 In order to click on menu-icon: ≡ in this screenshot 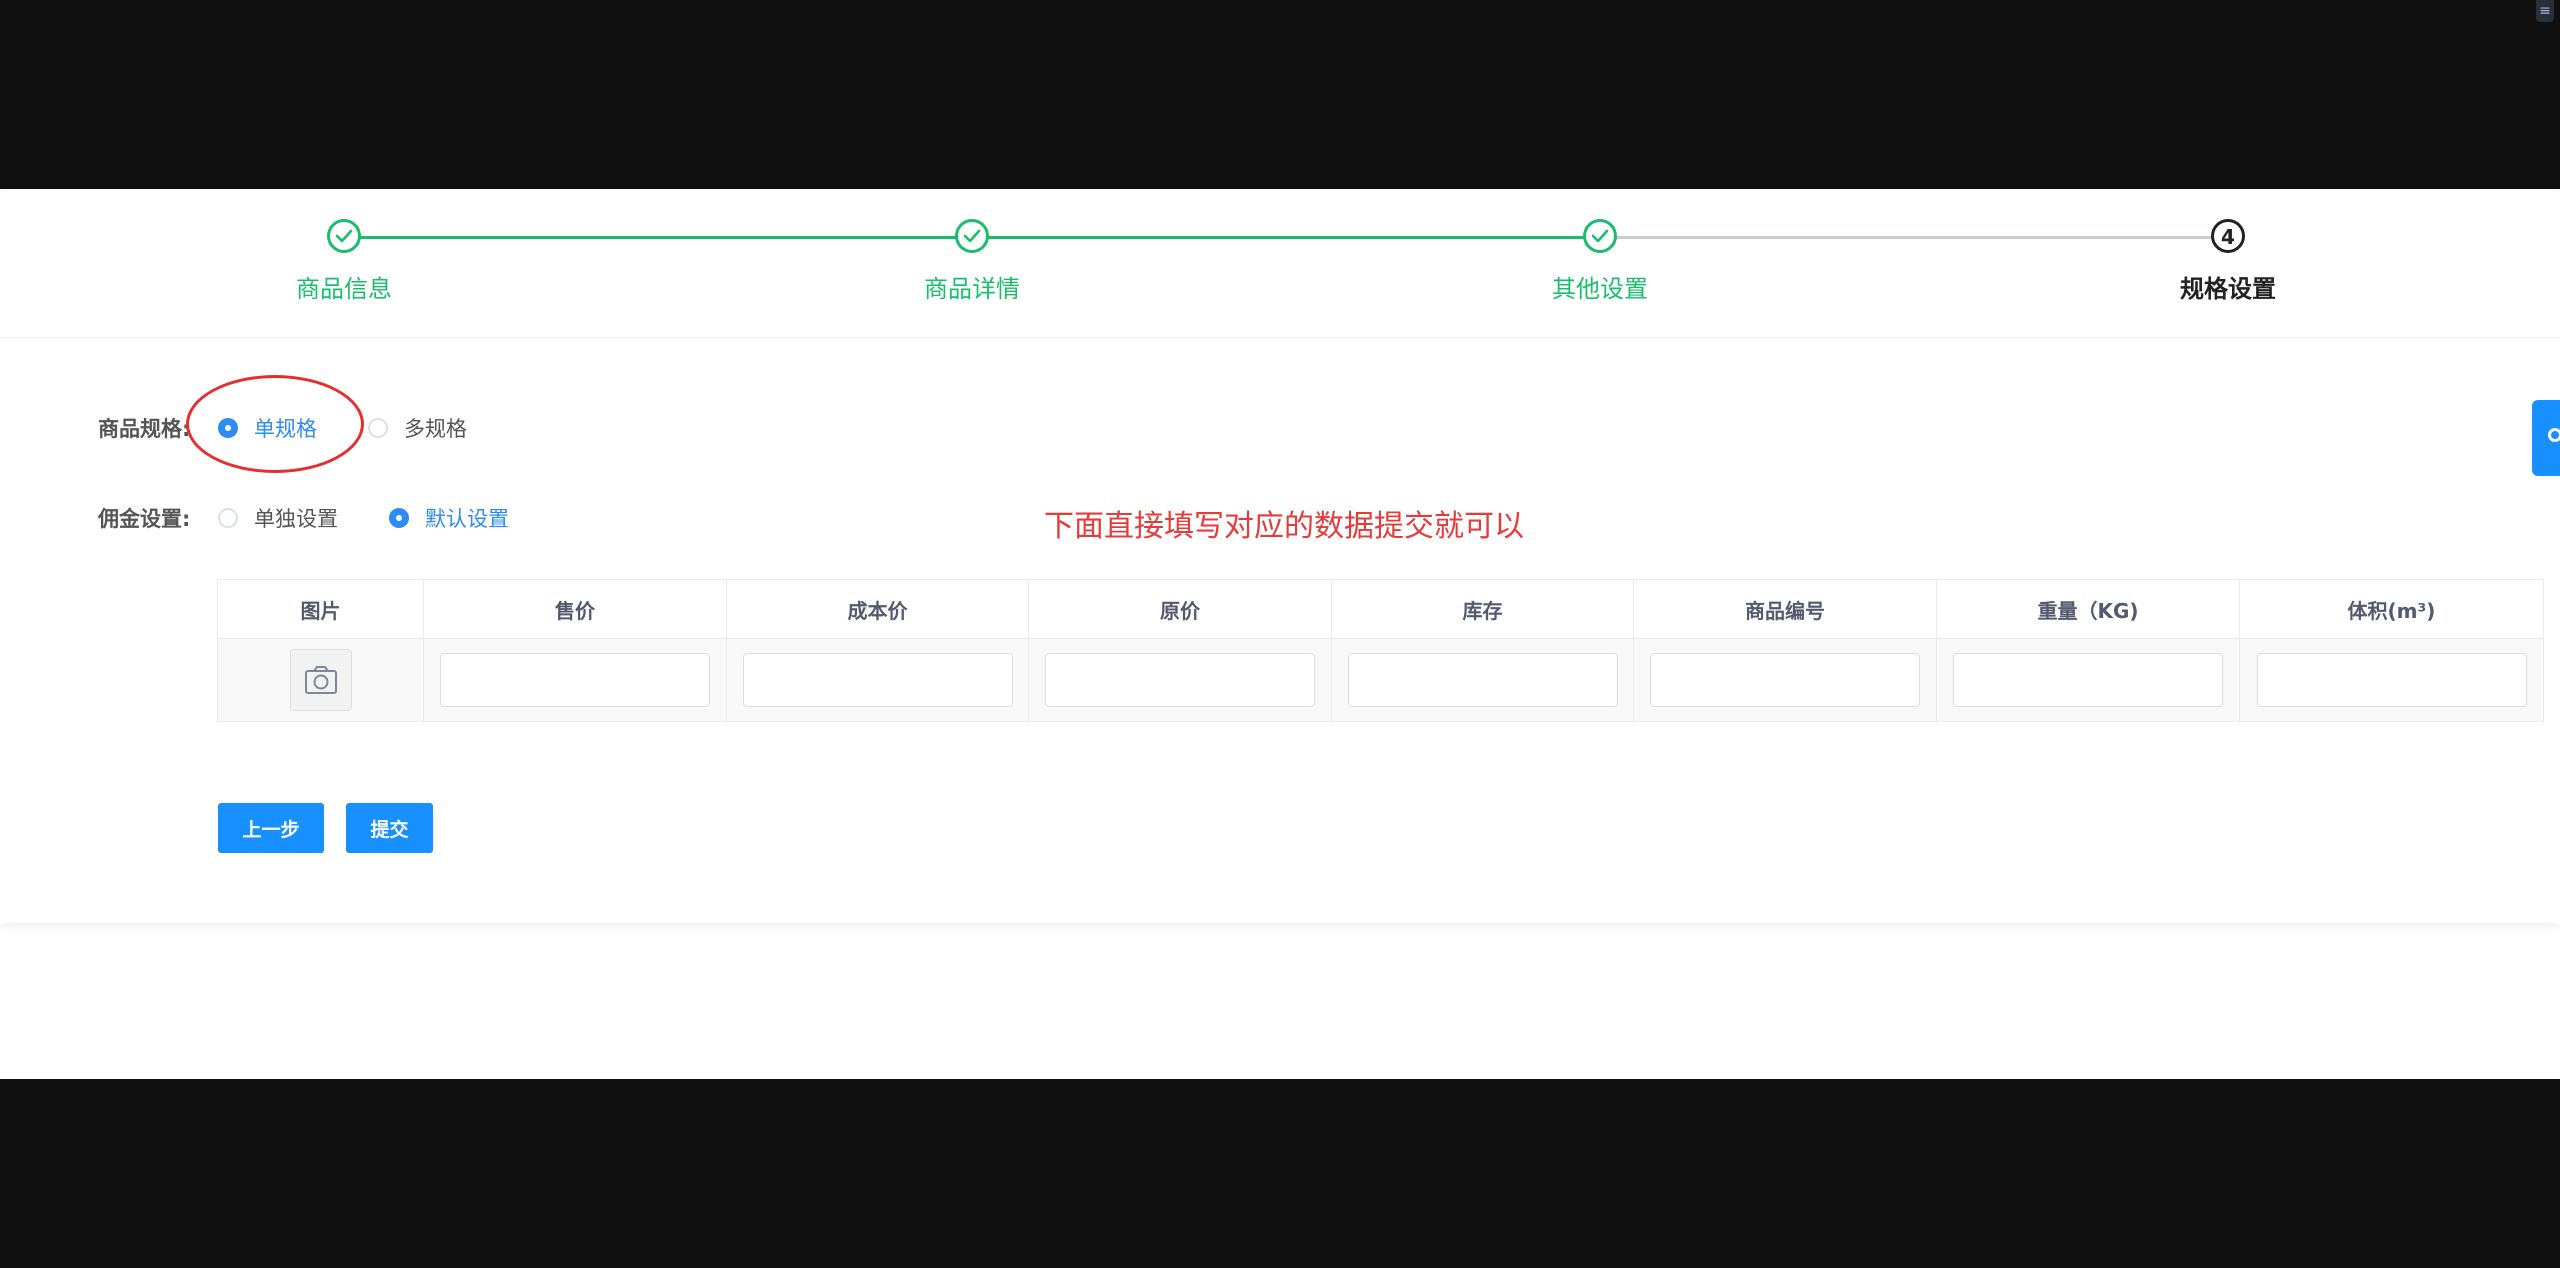, I will do `click(2545, 11)`.